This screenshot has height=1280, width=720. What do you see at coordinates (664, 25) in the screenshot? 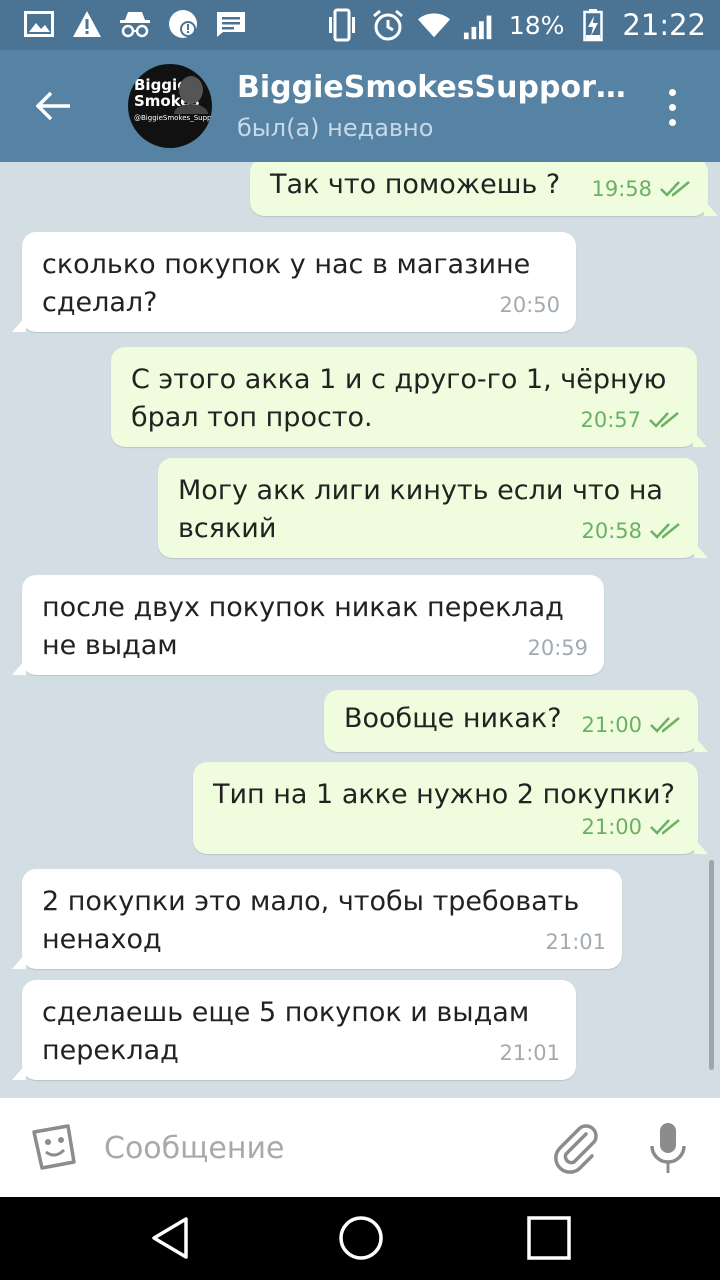
I see `clock: 21:22` at bounding box center [664, 25].